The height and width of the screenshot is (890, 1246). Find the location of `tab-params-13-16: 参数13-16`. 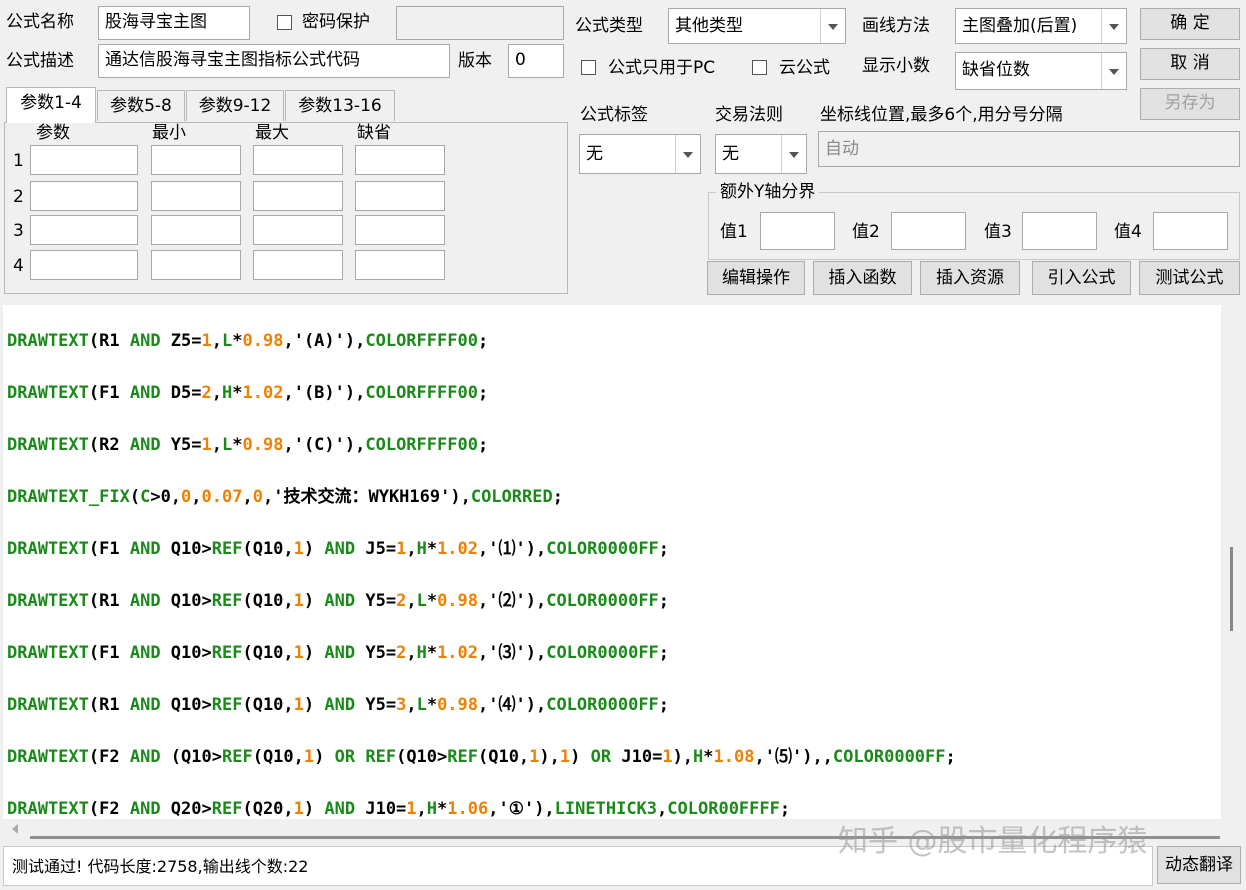

tab-params-13-16: 参数13-16 is located at coordinates (340, 105).